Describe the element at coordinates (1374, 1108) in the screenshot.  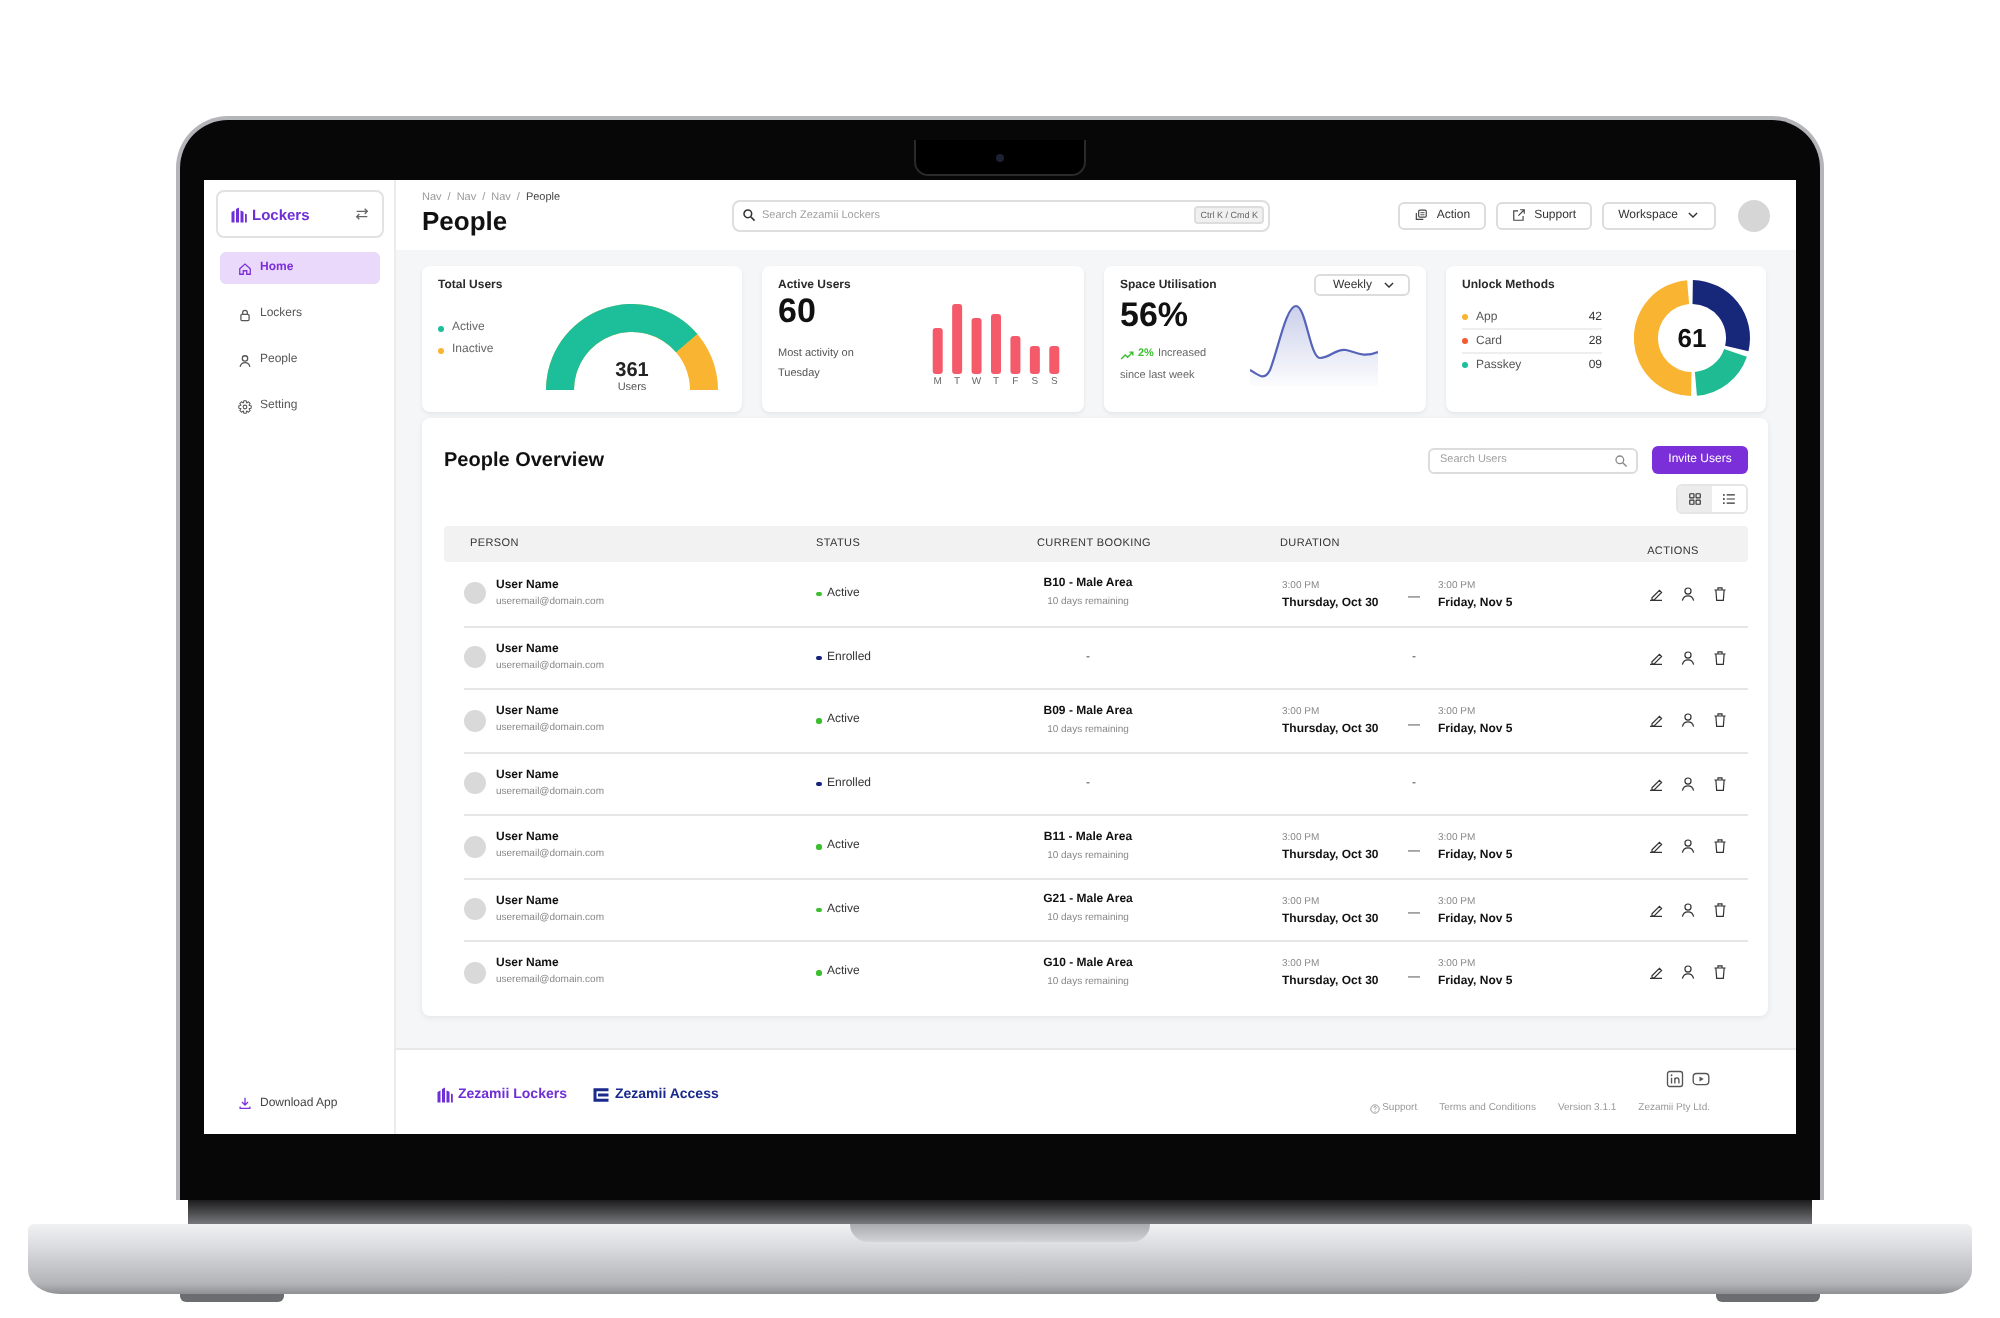
I see `help-icon` at that location.